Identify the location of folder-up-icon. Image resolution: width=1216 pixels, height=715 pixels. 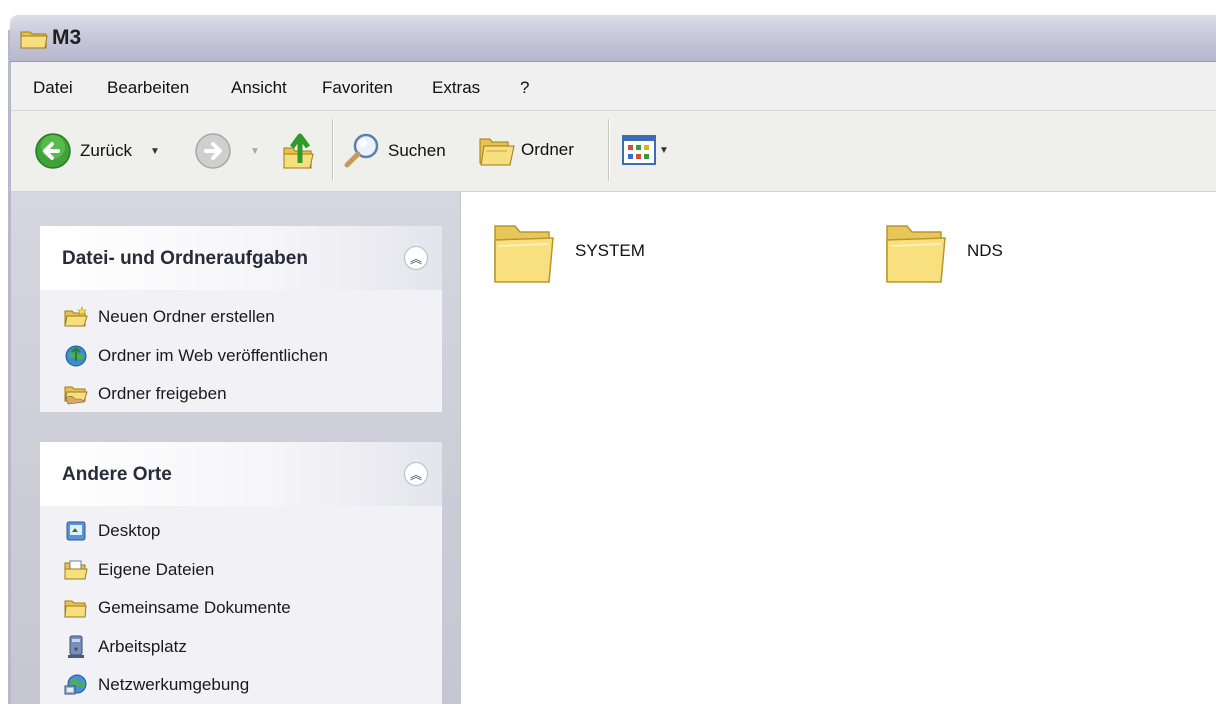
(298, 151).